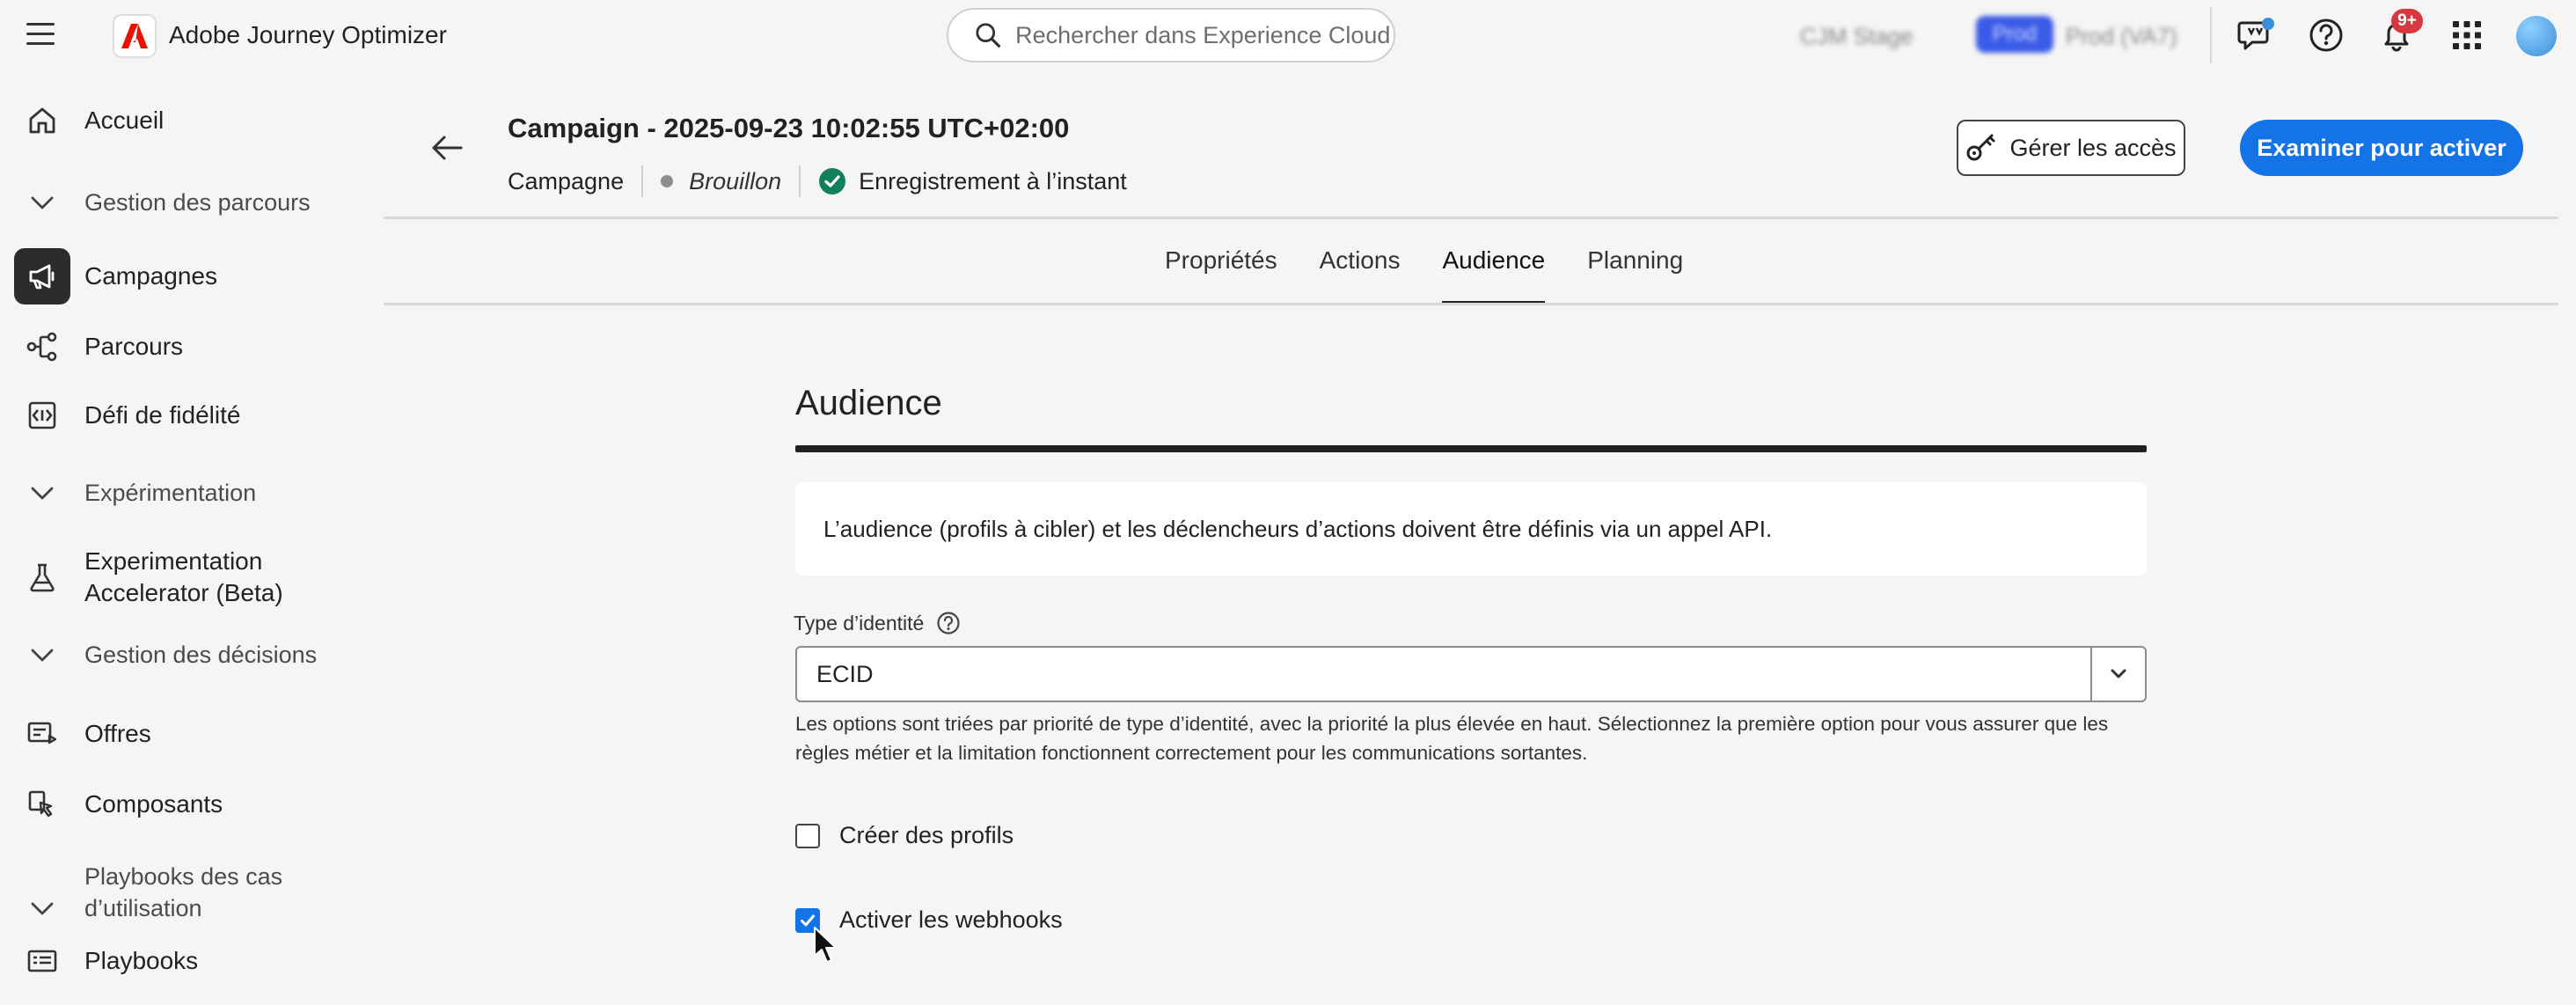 The width and height of the screenshot is (2576, 1005). I want to click on components-icon, so click(40, 804).